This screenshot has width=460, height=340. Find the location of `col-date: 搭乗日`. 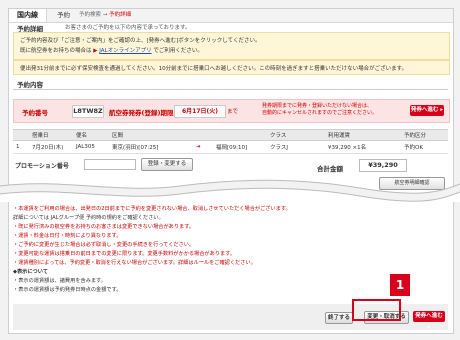

col-date: 搭乗日 is located at coordinates (51, 135).